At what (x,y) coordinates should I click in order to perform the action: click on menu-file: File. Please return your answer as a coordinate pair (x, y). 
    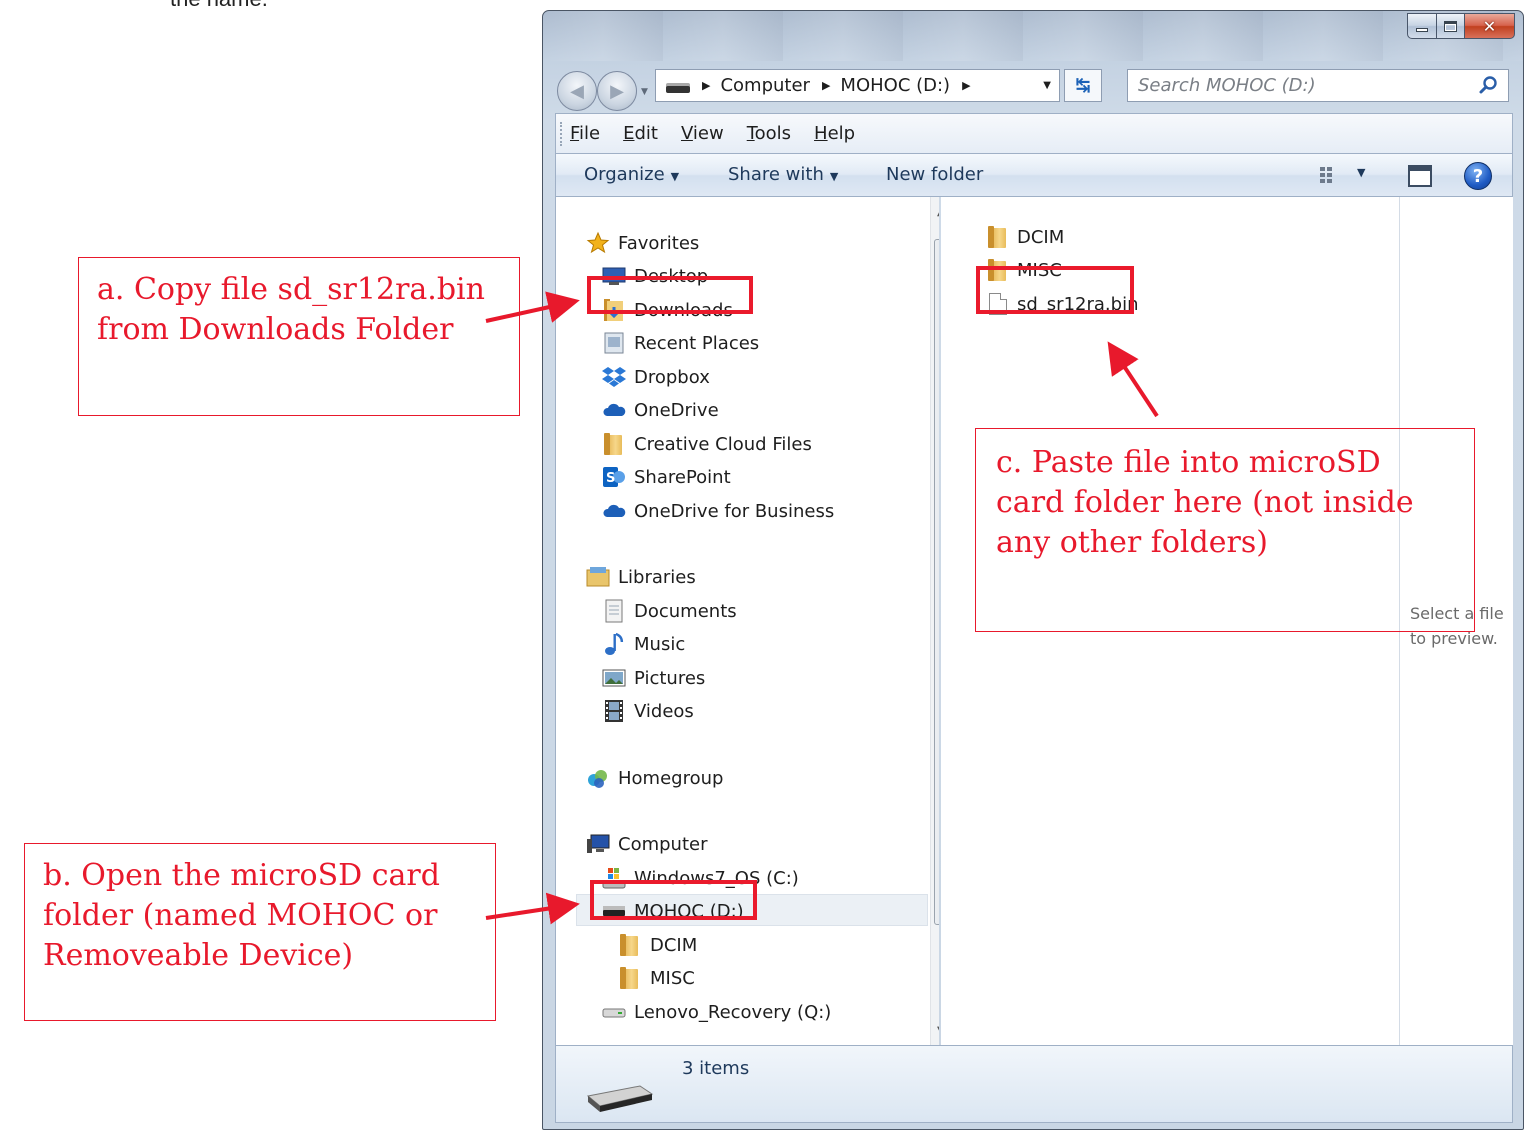
    Looking at the image, I should click on (585, 133).